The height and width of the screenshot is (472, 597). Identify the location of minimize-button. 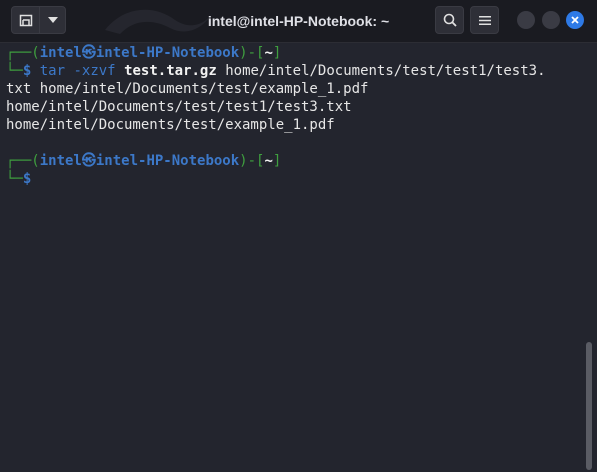
(526, 20).